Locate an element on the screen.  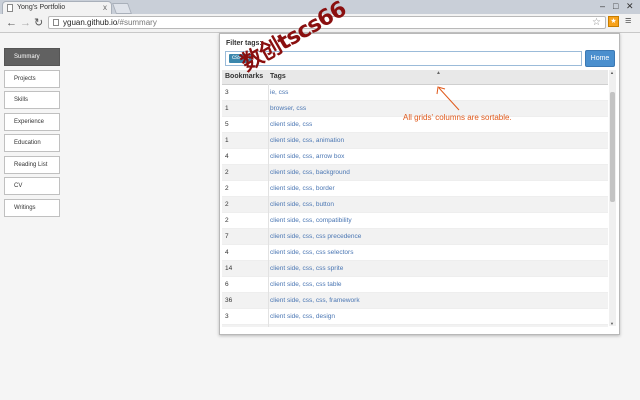
bookmark-star-icon: ☆ is located at coordinates (596, 23).